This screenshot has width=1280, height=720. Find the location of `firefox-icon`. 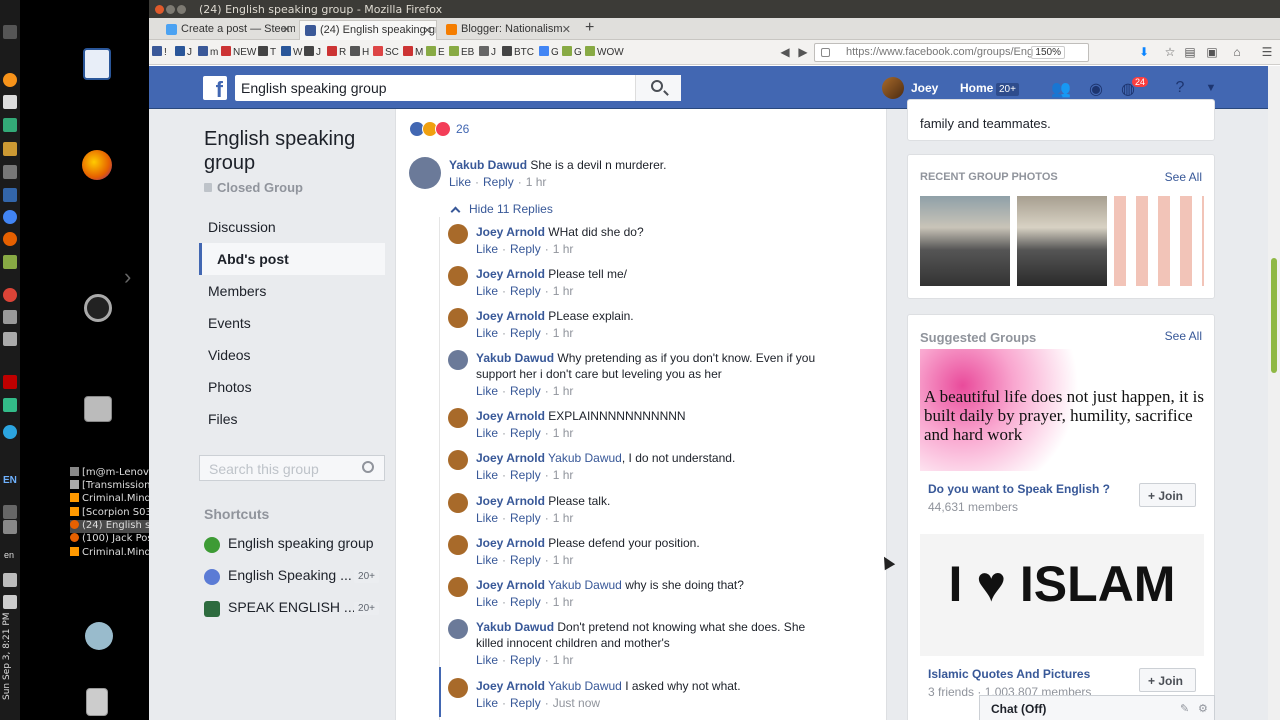

firefox-icon is located at coordinates (97, 165).